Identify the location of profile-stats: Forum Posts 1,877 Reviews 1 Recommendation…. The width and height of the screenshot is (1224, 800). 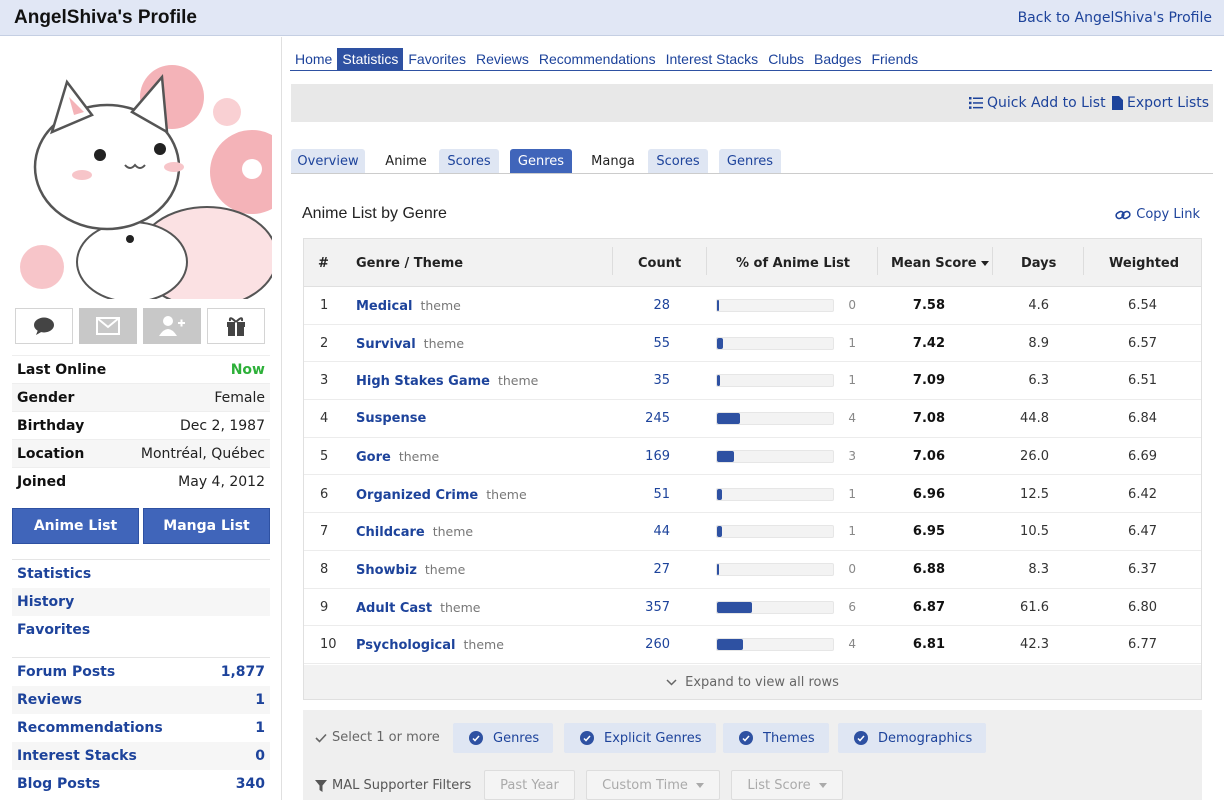
(141, 727).